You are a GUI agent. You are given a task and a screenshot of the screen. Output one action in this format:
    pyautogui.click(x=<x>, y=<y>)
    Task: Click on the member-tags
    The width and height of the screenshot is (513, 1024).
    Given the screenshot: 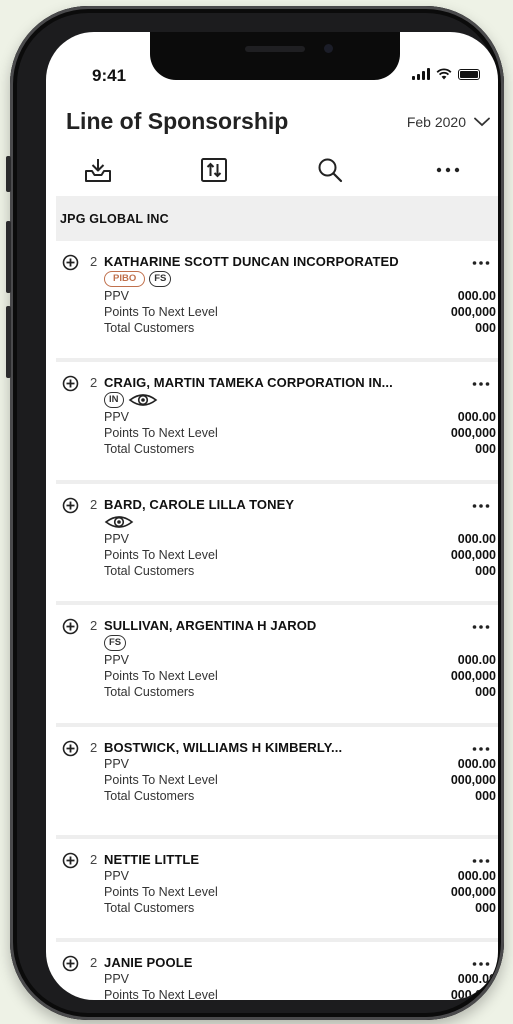 What is the action you would take?
    pyautogui.click(x=301, y=522)
    